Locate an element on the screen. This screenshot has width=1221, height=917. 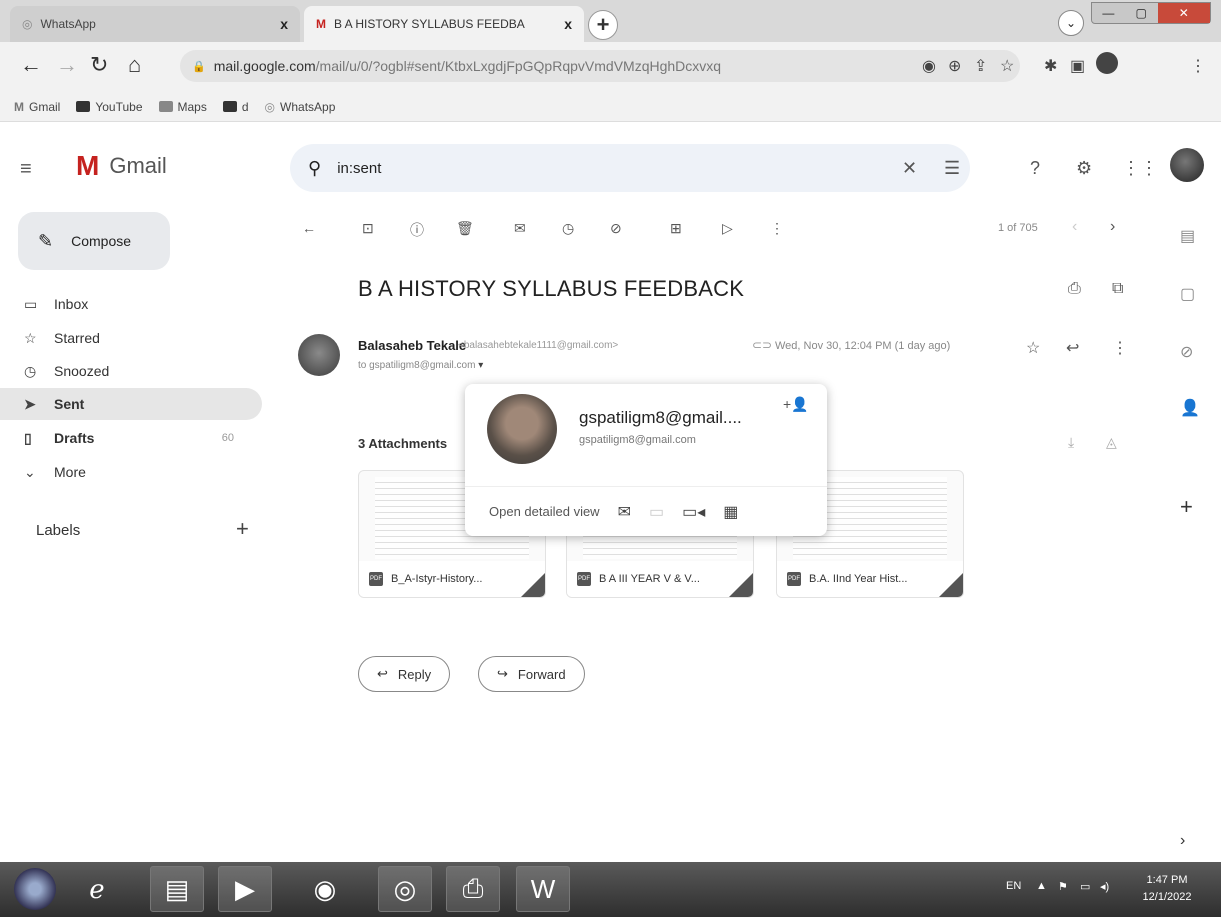
add-addon-icon: + is located at coordinates (1186, 507).